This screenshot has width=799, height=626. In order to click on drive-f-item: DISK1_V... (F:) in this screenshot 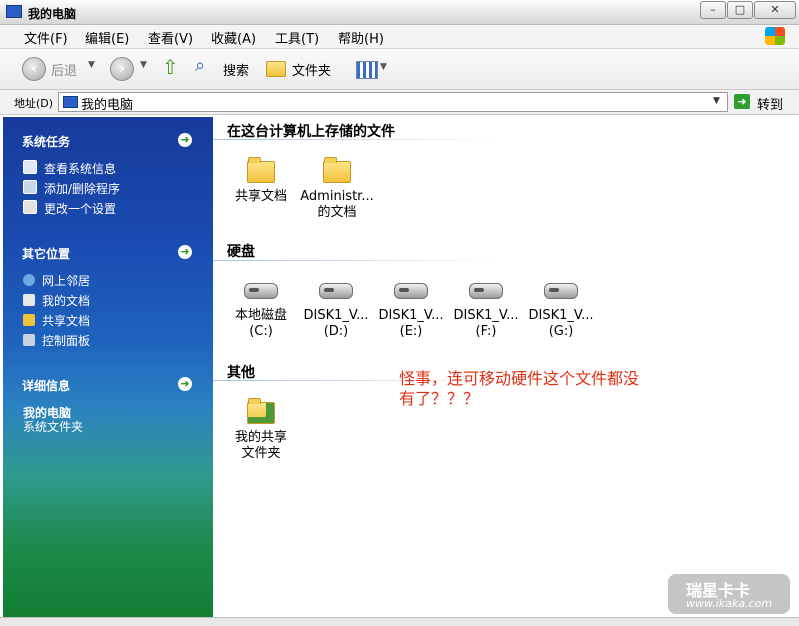, I will do `click(486, 309)`.